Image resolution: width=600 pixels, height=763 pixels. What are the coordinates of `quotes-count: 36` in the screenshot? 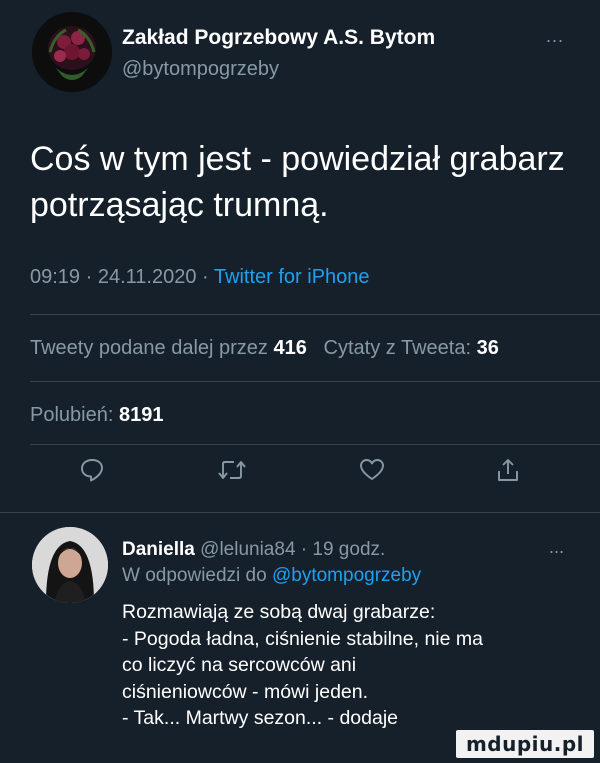 It's located at (488, 348).